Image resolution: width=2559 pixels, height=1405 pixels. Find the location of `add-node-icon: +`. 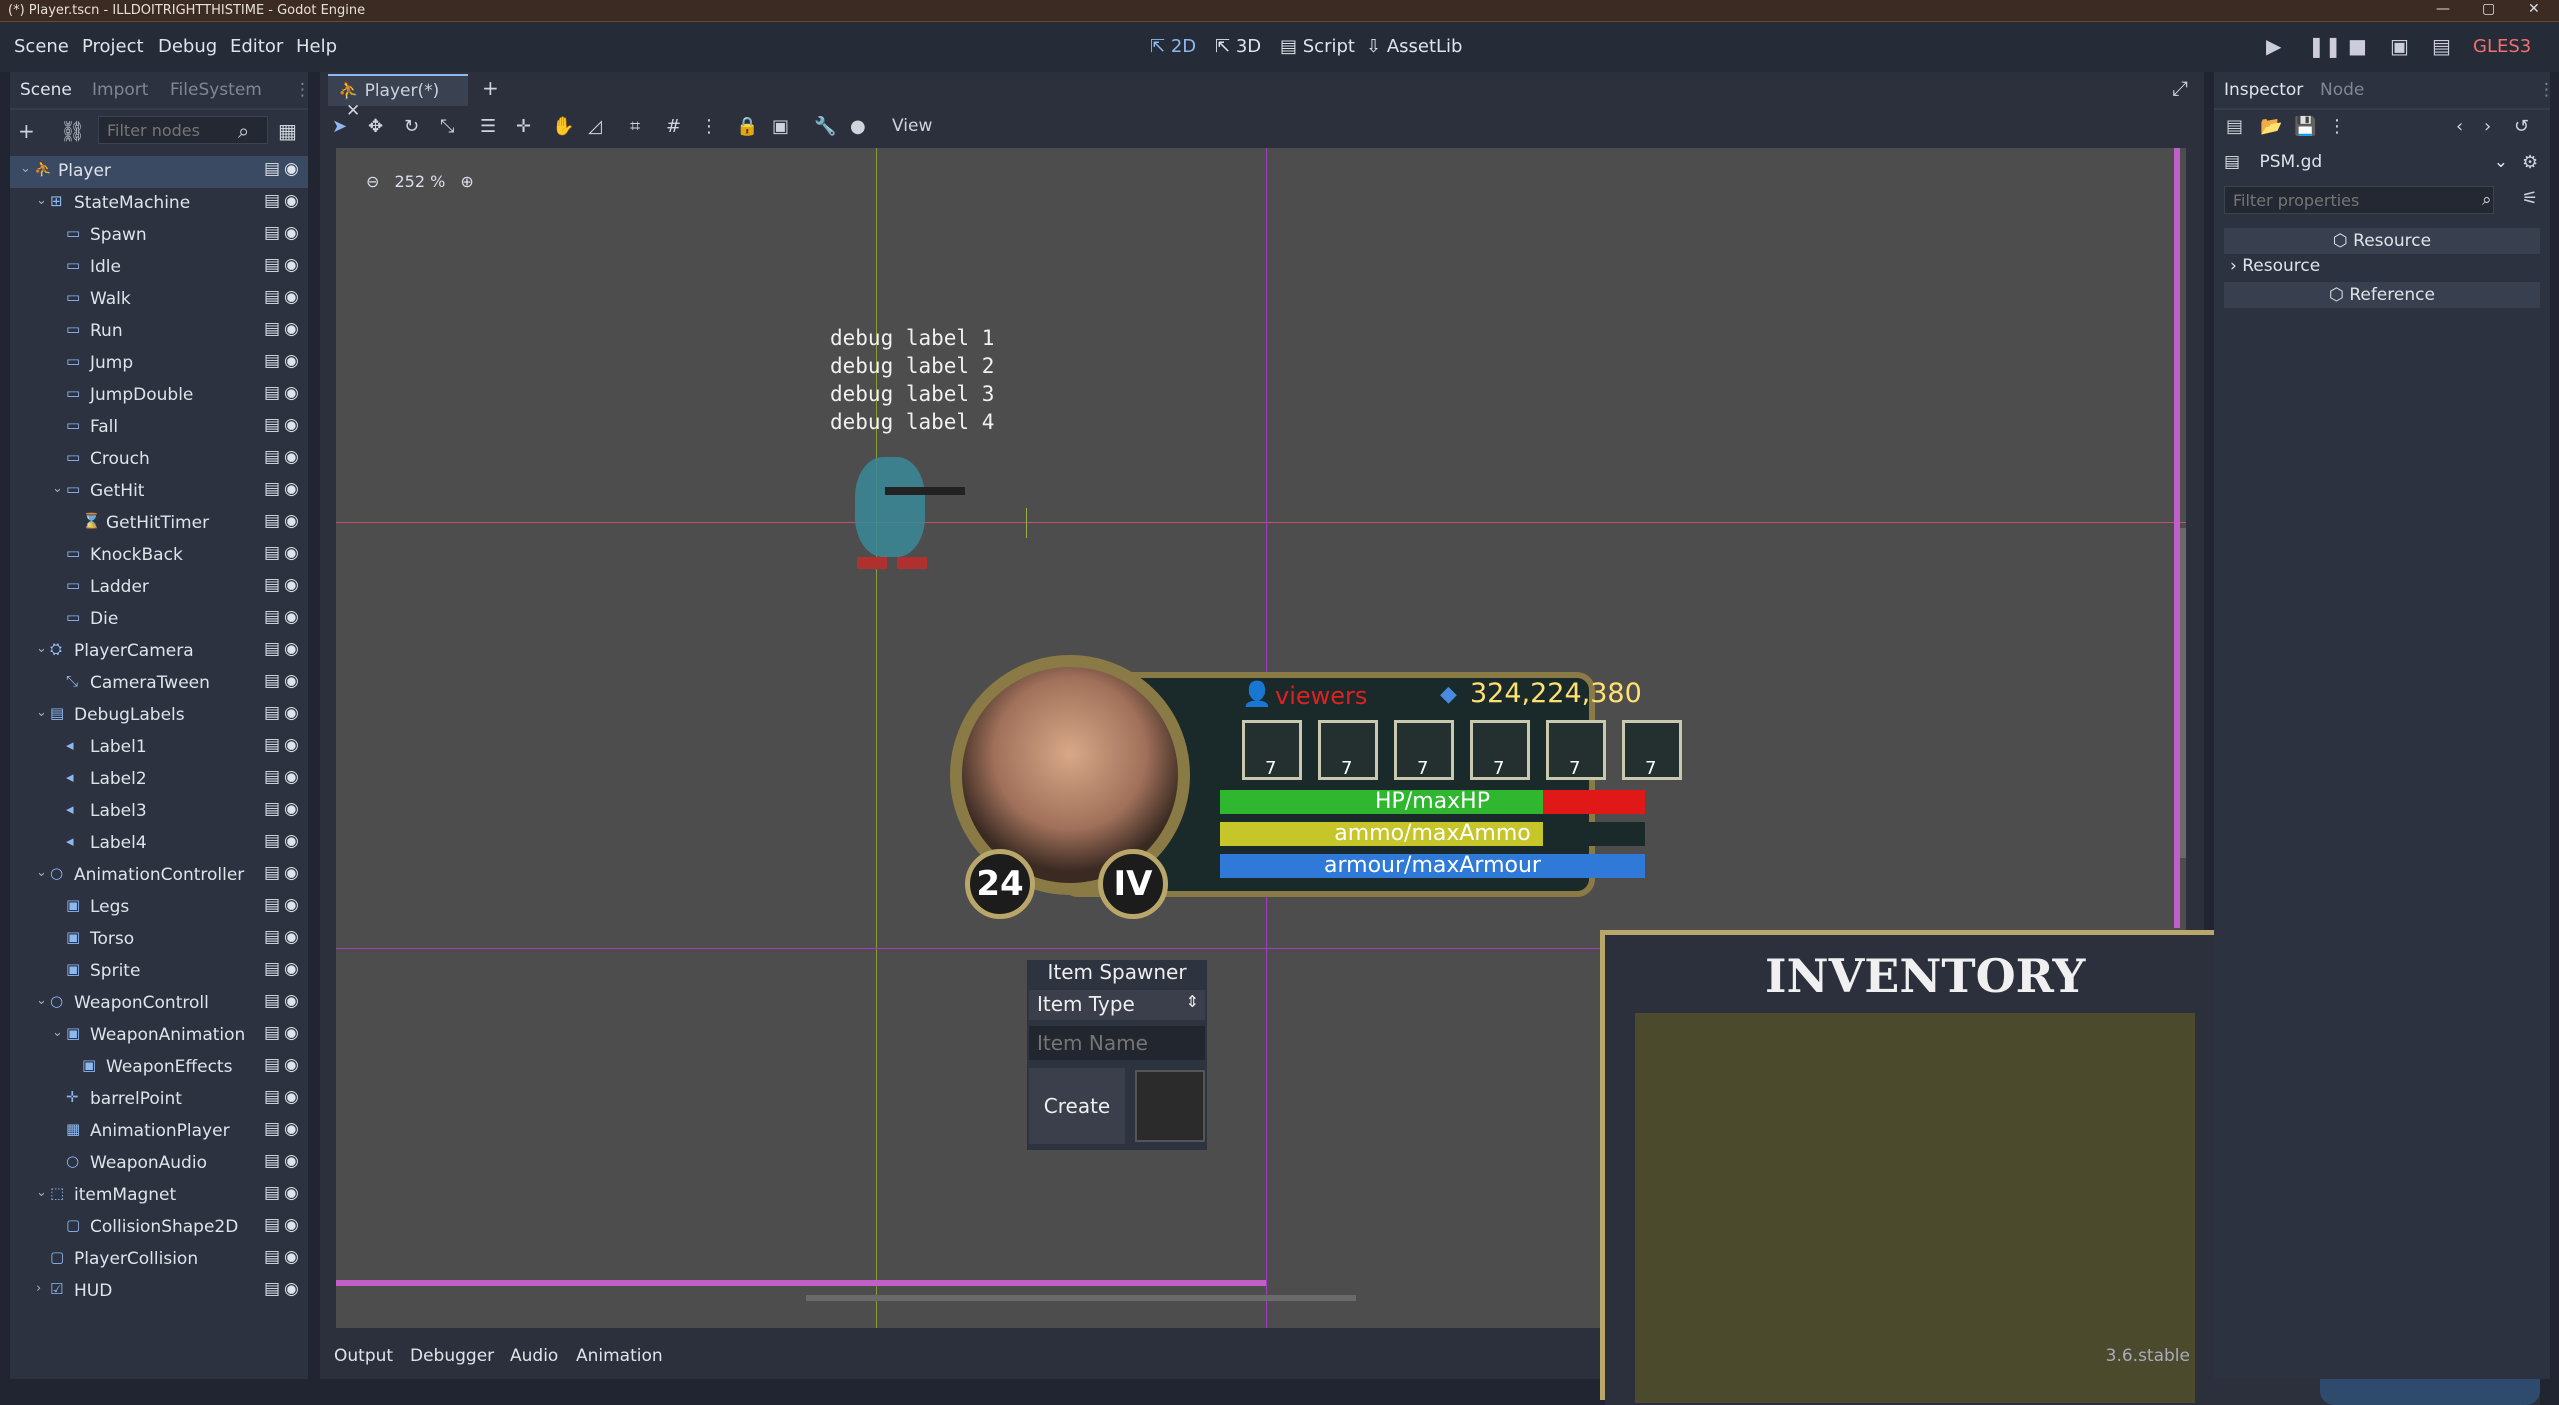

add-node-icon: + is located at coordinates (26, 131).